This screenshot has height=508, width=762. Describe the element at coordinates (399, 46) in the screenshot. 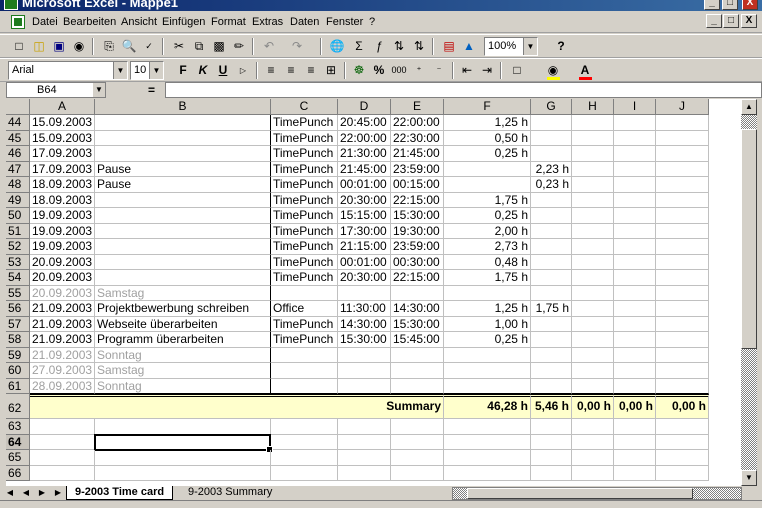

I see `sort-ascending-icon: ⇅` at that location.